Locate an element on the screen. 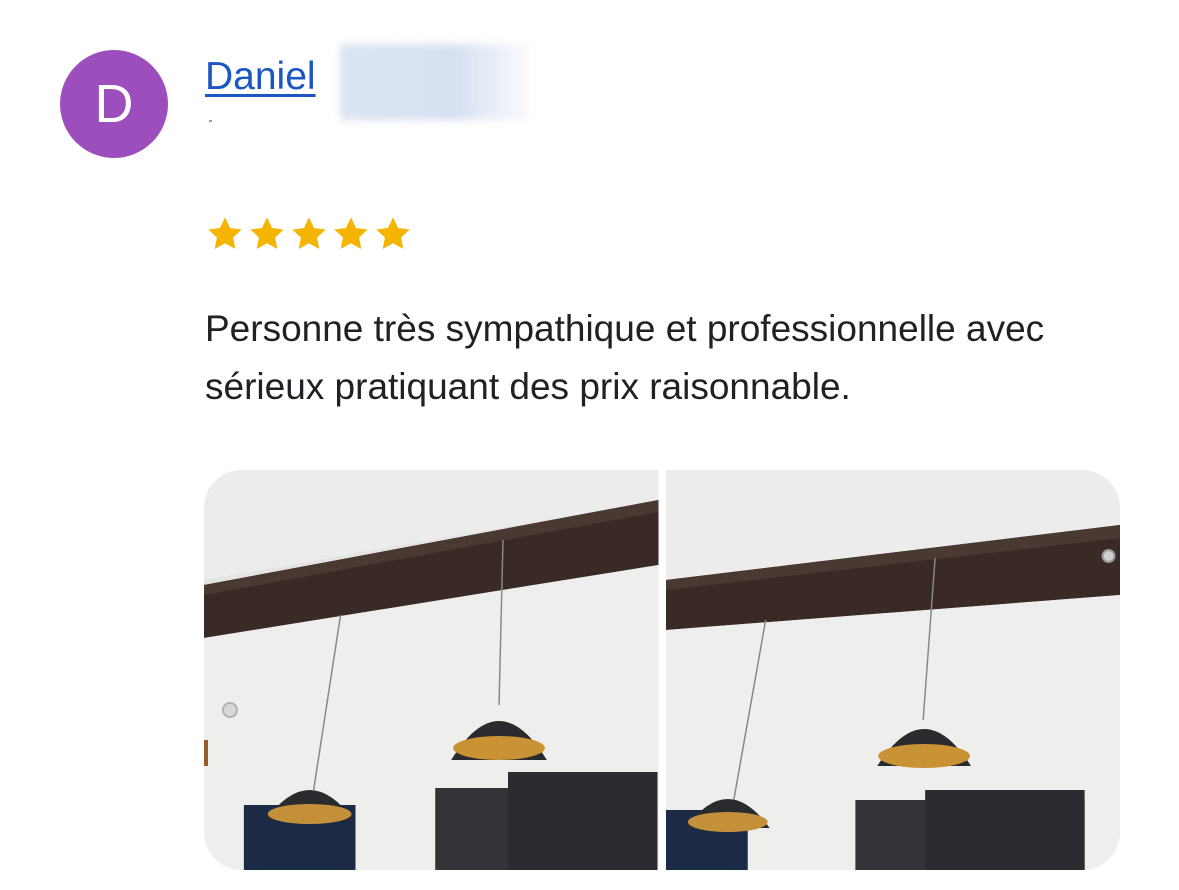 Image resolution: width=1179 pixels, height=890 pixels. avatar: D is located at coordinates (114, 104).